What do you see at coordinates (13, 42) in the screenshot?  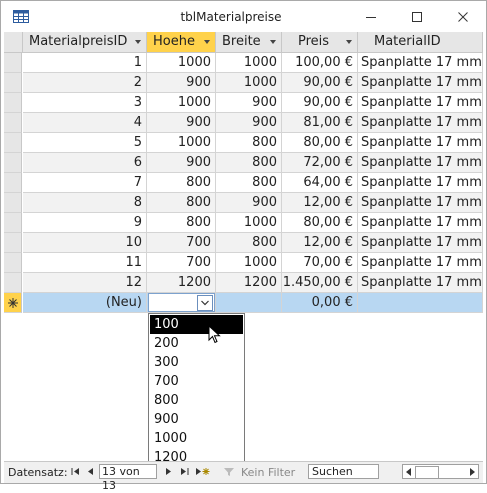 I see `select-all-corner` at bounding box center [13, 42].